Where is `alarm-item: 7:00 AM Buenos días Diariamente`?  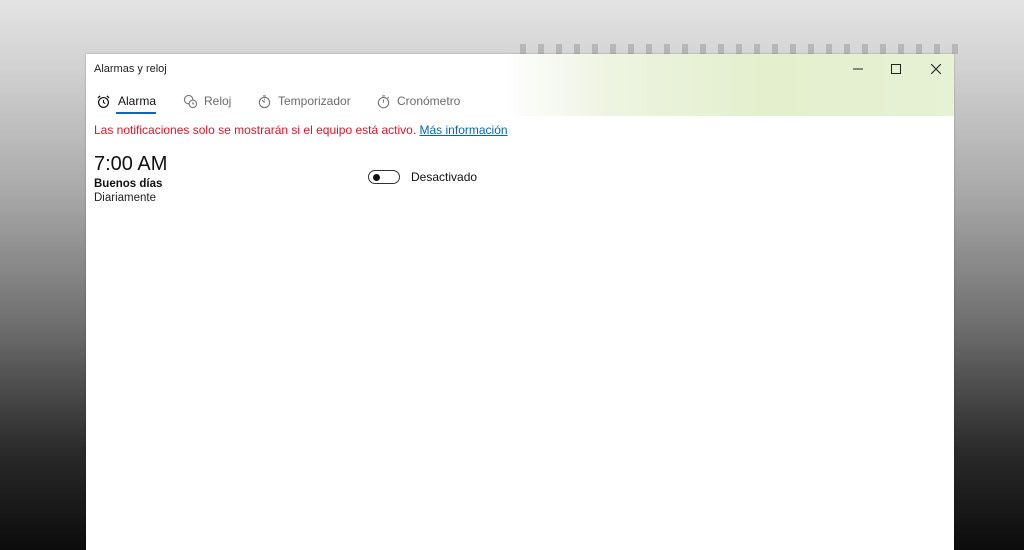
alarm-item: 7:00 AM Buenos días Diariamente is located at coordinates (130, 178).